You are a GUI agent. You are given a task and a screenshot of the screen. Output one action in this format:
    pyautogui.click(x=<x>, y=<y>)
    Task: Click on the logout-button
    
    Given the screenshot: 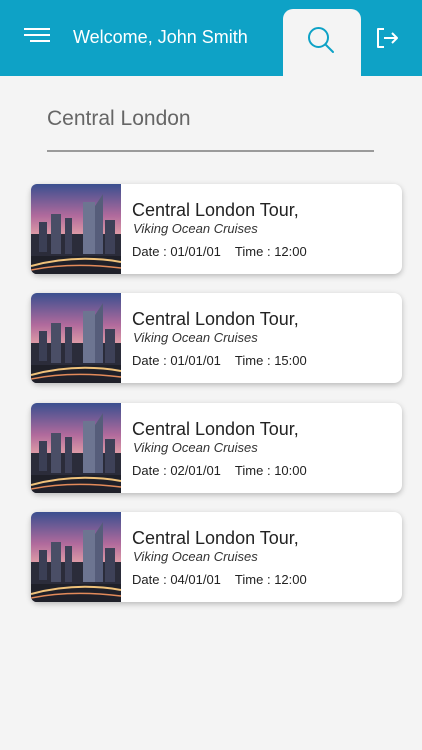 What is the action you would take?
    pyautogui.click(x=387, y=38)
    